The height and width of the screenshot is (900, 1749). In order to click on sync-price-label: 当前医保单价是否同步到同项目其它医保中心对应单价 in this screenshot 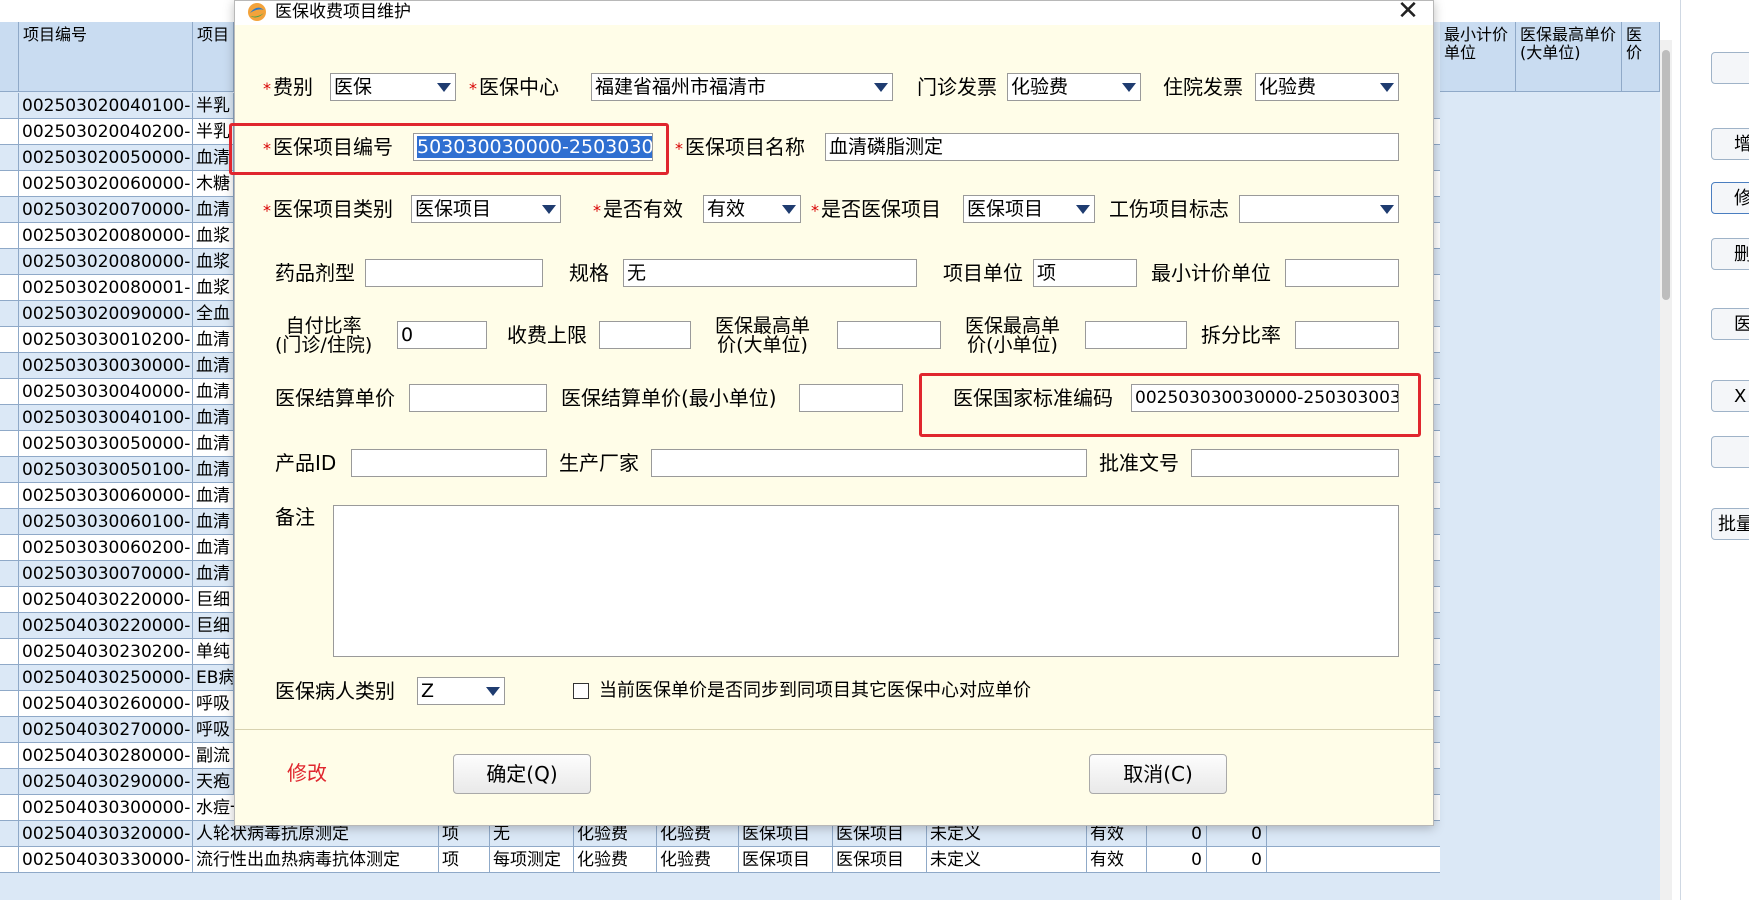, I will do `click(815, 690)`.